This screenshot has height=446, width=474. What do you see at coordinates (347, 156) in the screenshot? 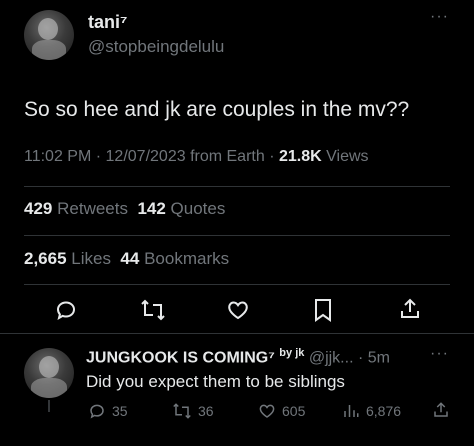
I see `views-label: Views` at bounding box center [347, 156].